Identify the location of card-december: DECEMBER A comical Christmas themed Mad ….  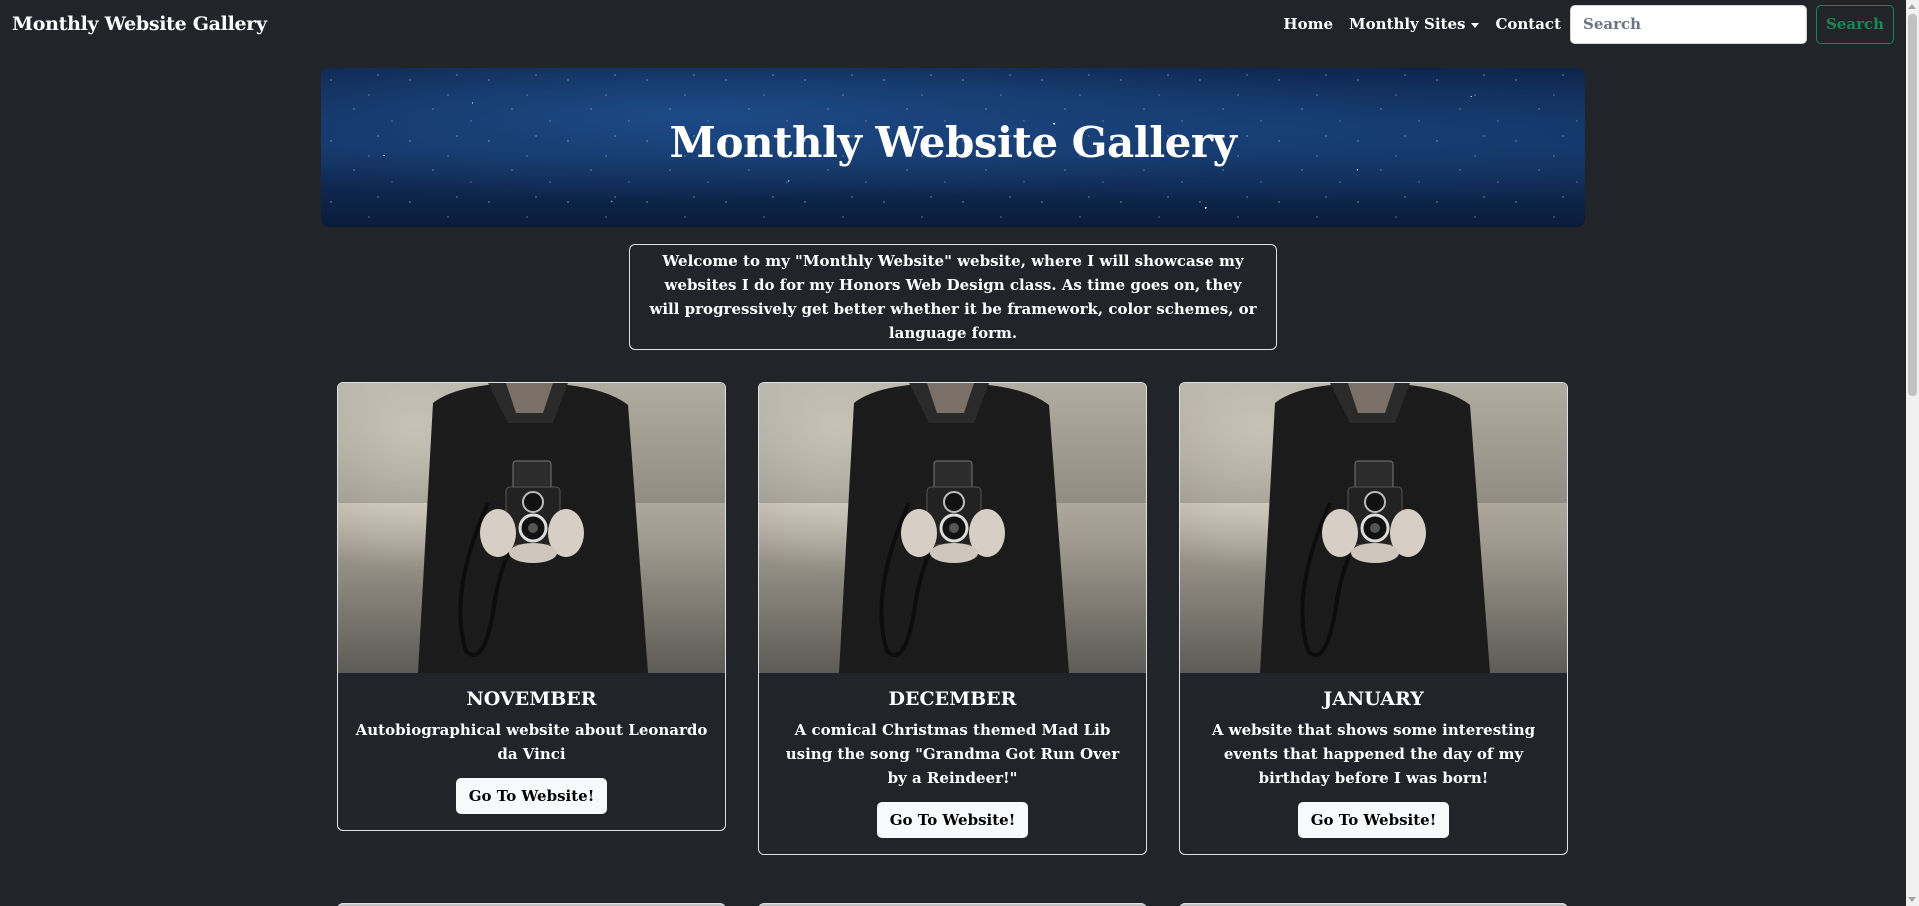
(952, 618).